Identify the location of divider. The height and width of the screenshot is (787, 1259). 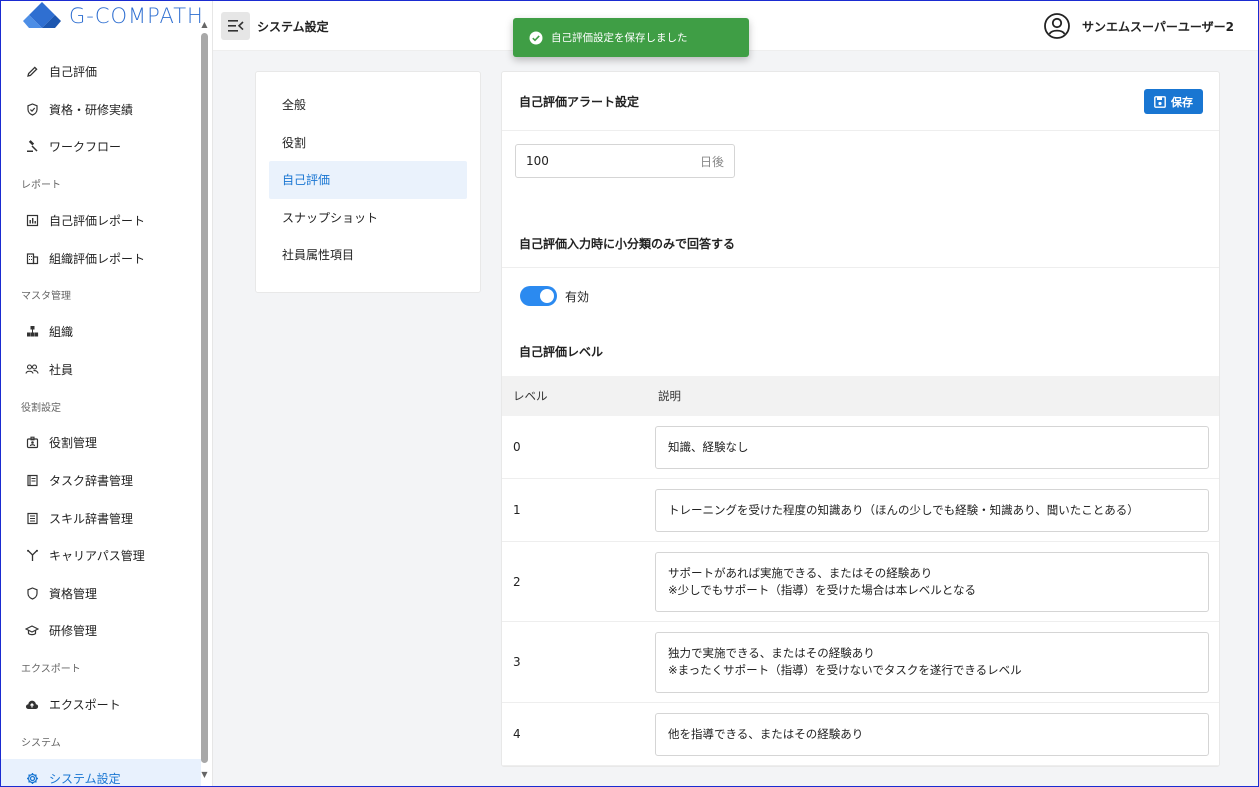
(860, 267).